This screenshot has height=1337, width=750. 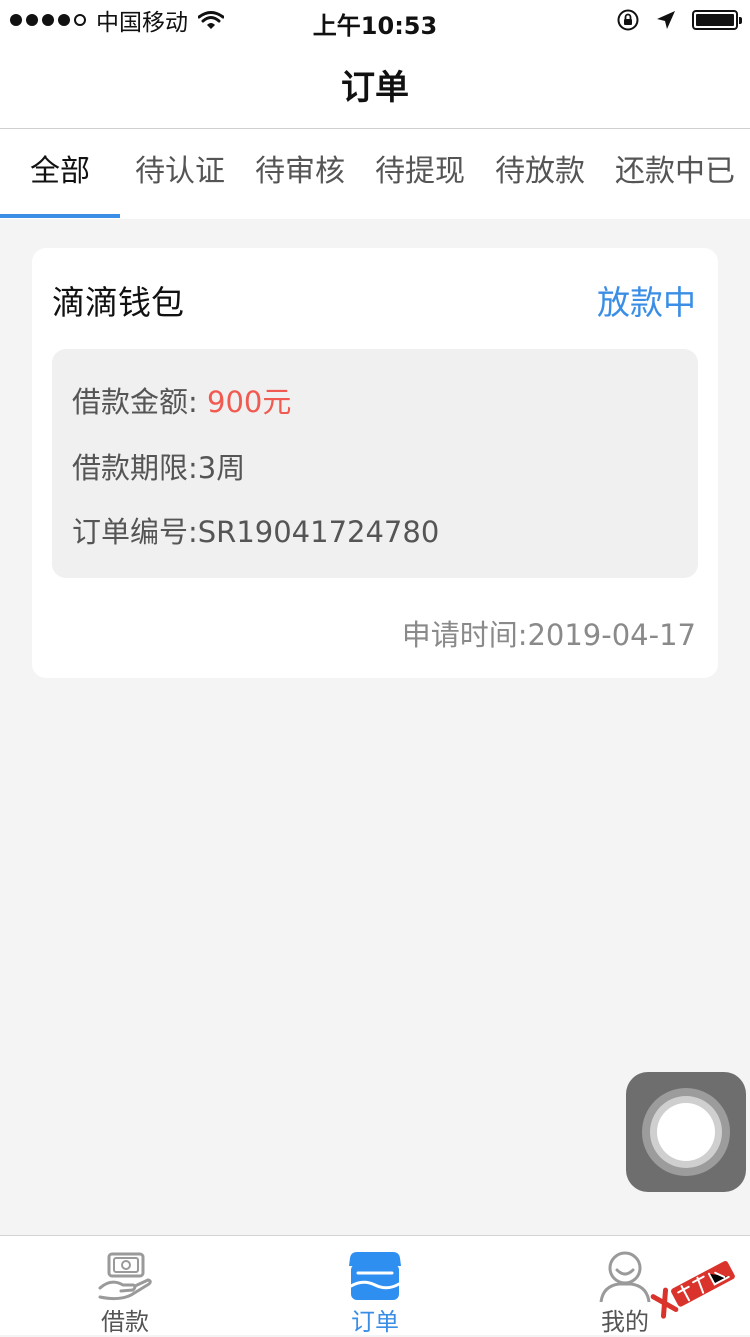 What do you see at coordinates (135, 402) in the screenshot?
I see `loan-amount-label: 借款金额:` at bounding box center [135, 402].